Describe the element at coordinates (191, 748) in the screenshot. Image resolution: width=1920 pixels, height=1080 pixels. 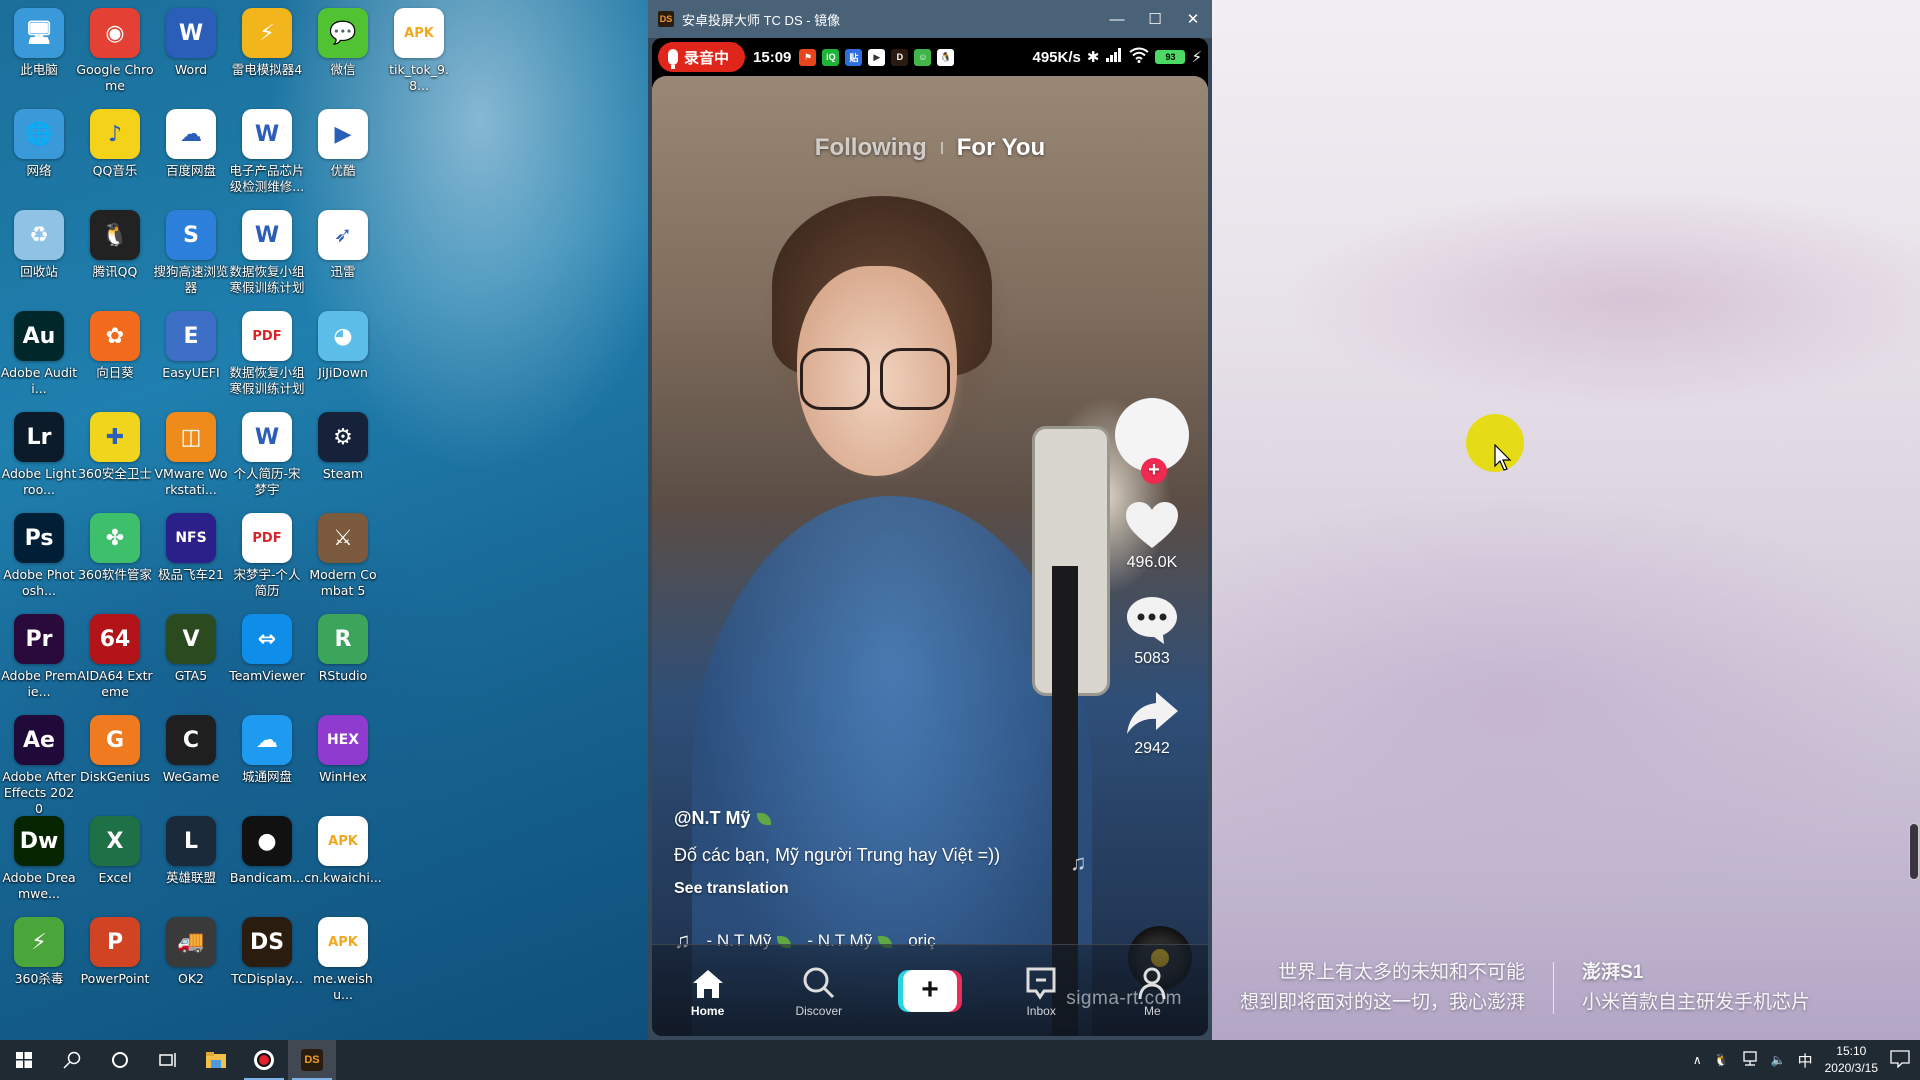
I see `desktop-icon: C WeGame` at that location.